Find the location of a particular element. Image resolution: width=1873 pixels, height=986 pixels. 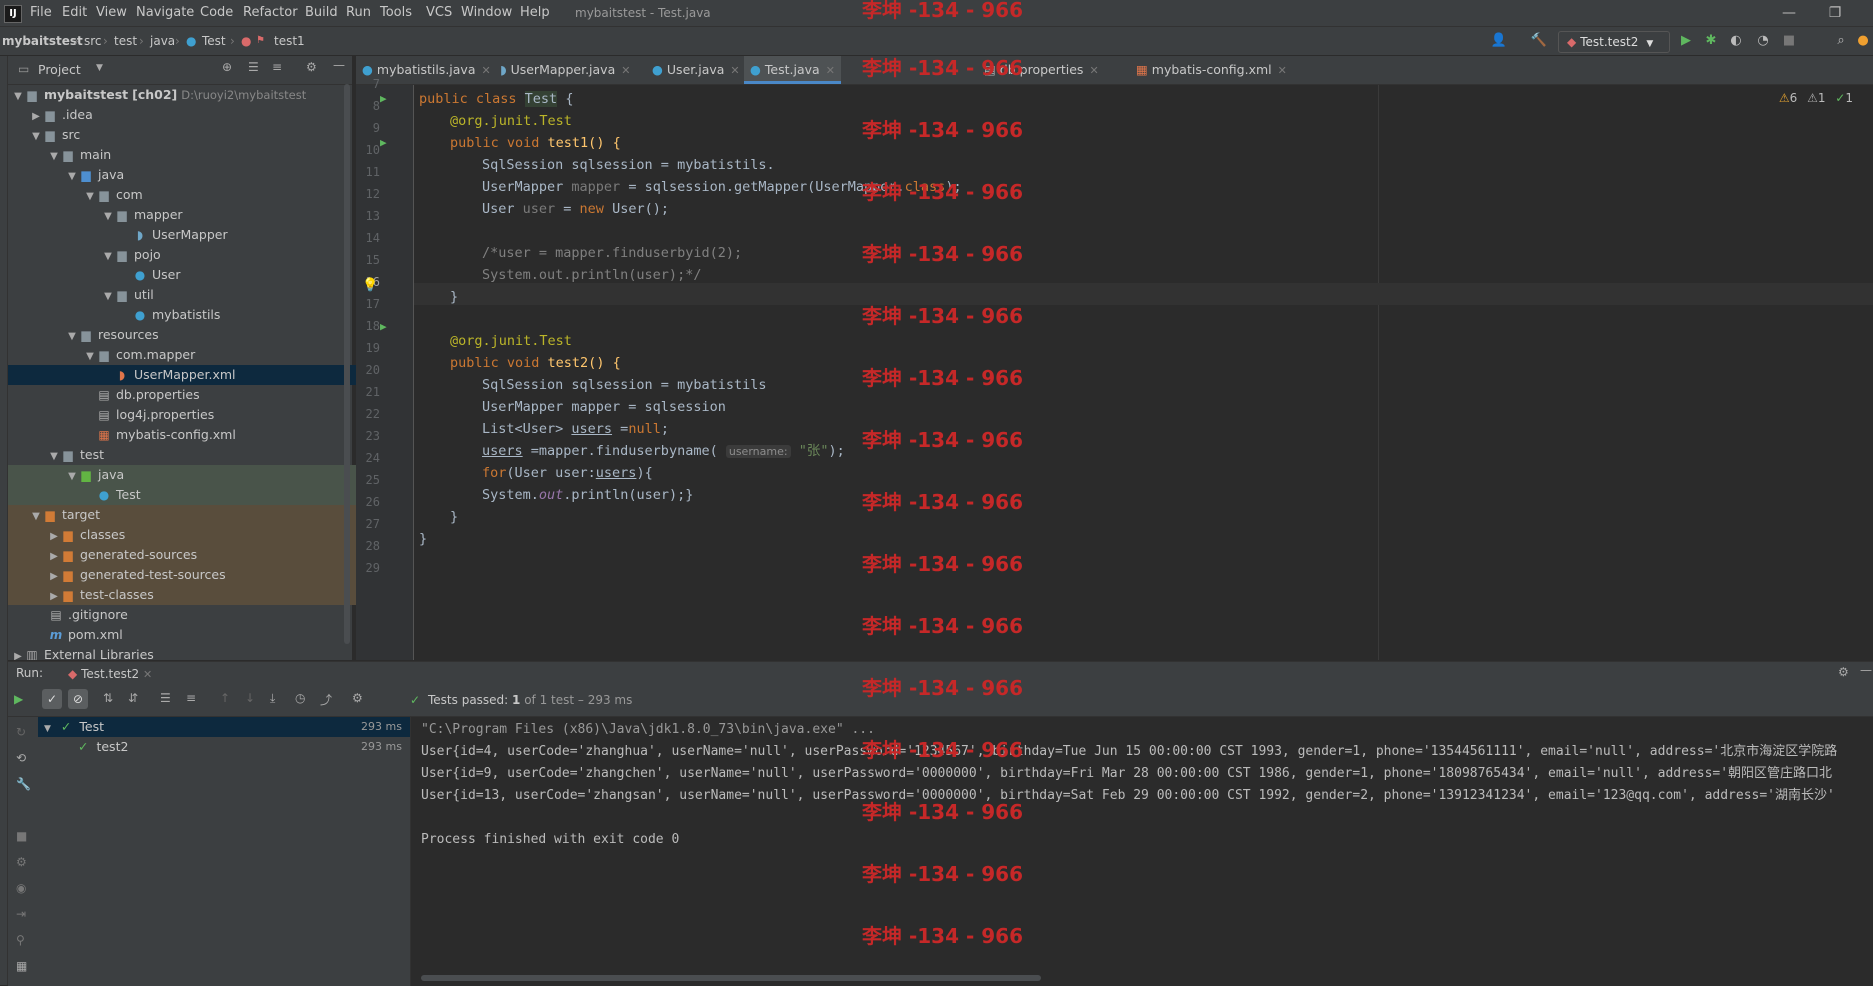

tree-item-test-classes: ▶ ▆ test-classes is located at coordinates (200, 595).